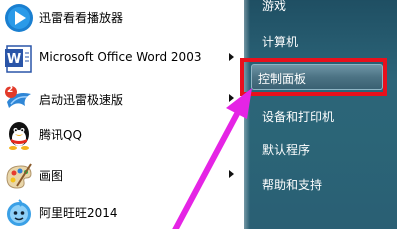 The height and width of the screenshot is (240, 397). I want to click on program-item-word: W Microsoft Office Word 2003, so click(122, 59).